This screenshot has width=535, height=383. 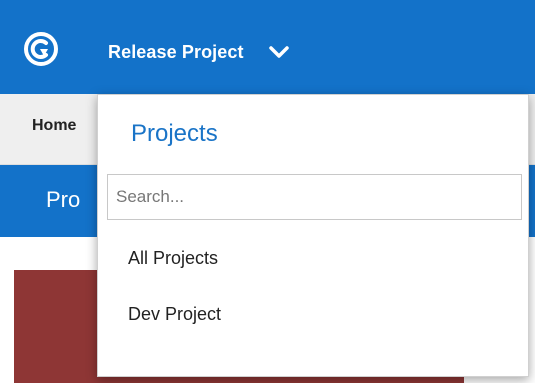 I want to click on project-switcher: Release Project, so click(x=199, y=52).